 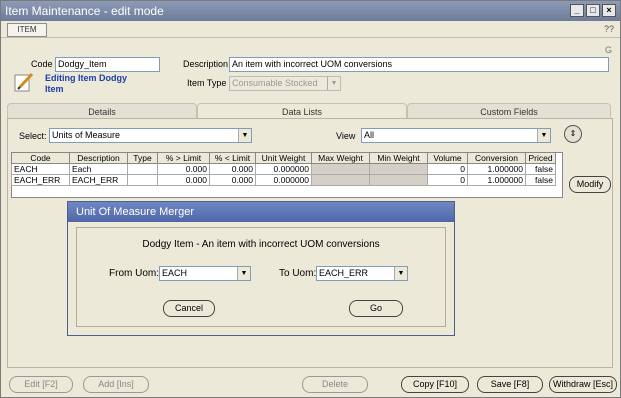 I want to click on table-cell: Each, so click(x=98, y=169).